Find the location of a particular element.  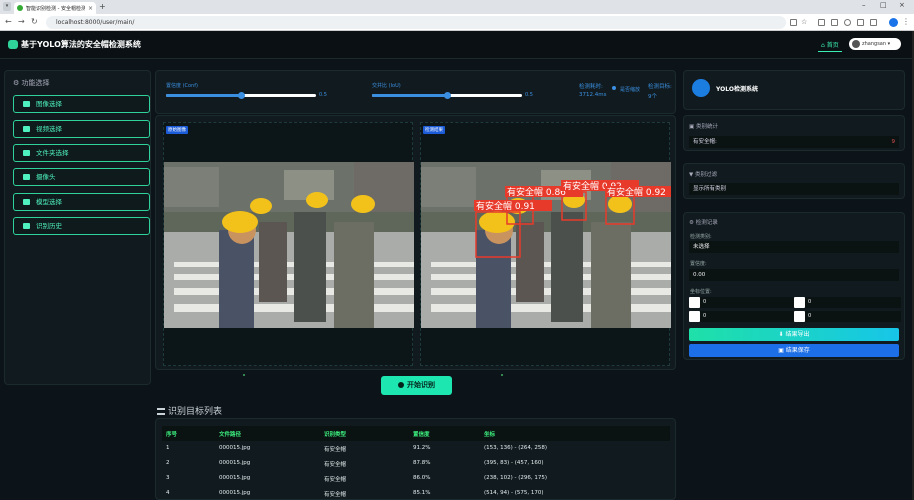

avatar is located at coordinates (856, 44).